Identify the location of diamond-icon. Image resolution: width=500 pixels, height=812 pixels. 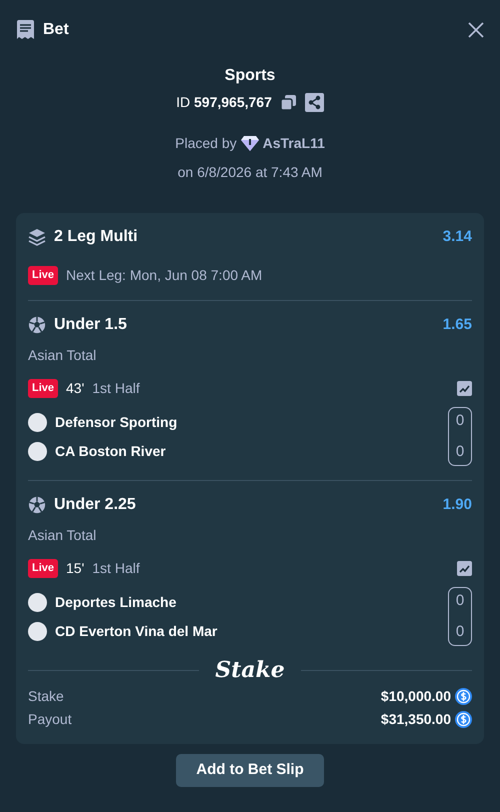
(249, 143).